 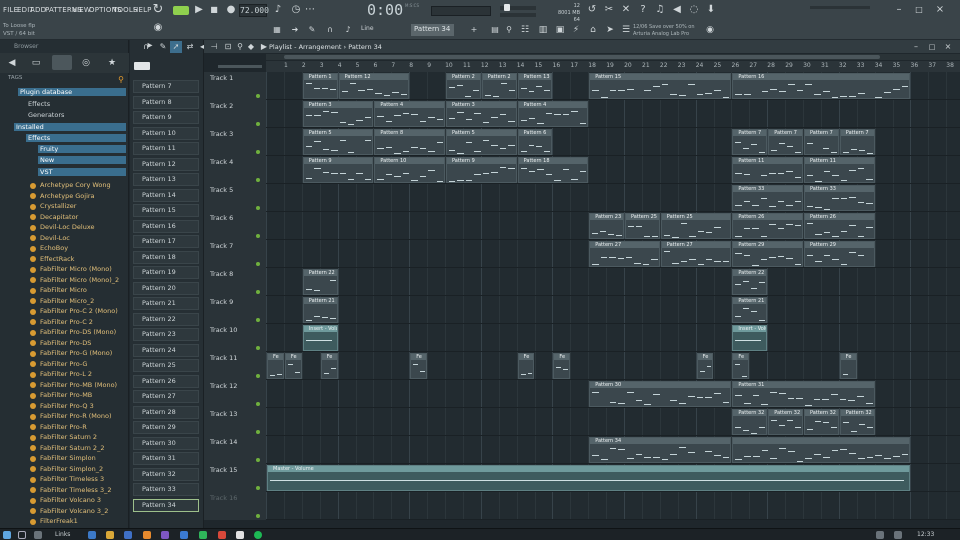 I want to click on picker-item: Pattern 19, so click(x=166, y=272).